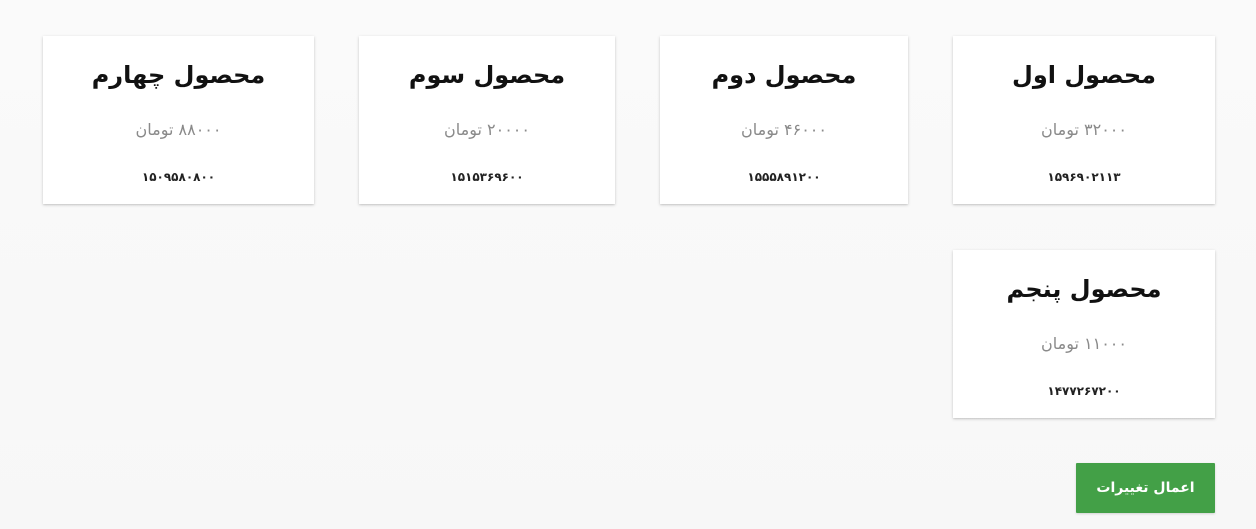  I want to click on apply-changes-button: اعمال تغییرات, so click(1145, 488).